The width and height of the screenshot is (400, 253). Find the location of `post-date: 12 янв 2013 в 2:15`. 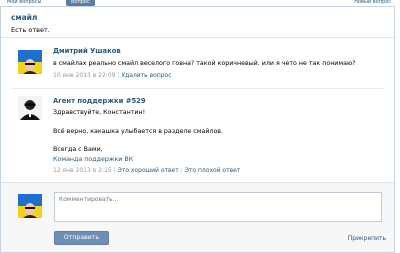

post-date: 12 янв 2013 в 2:15 is located at coordinates (82, 170).